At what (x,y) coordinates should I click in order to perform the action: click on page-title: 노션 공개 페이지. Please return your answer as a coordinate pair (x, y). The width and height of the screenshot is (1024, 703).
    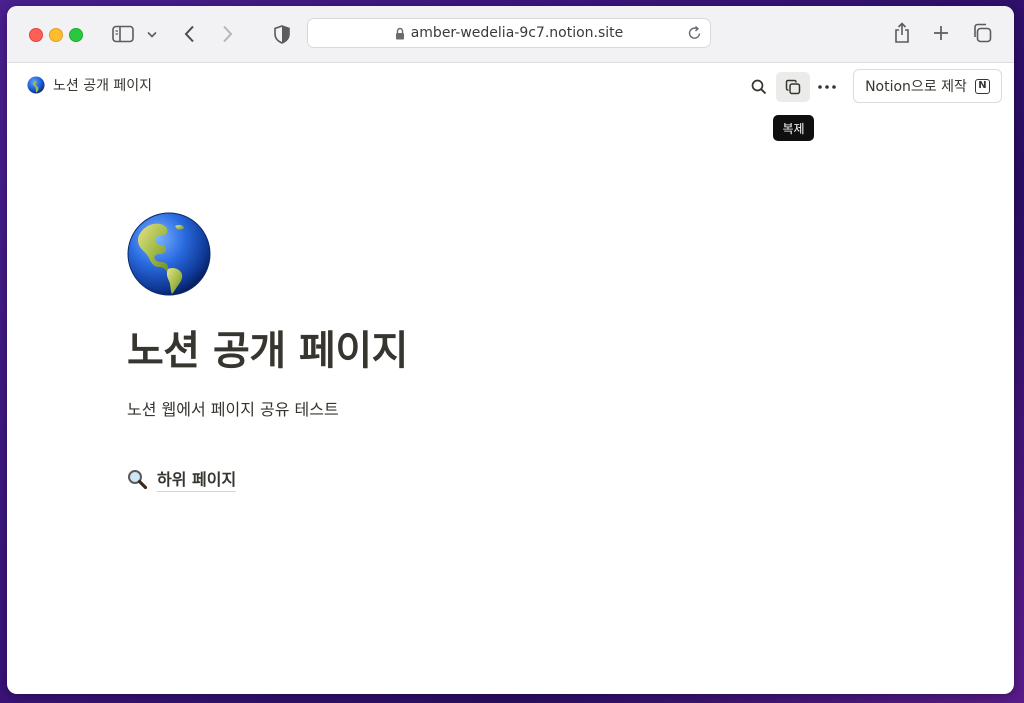
    Looking at the image, I should click on (267, 351).